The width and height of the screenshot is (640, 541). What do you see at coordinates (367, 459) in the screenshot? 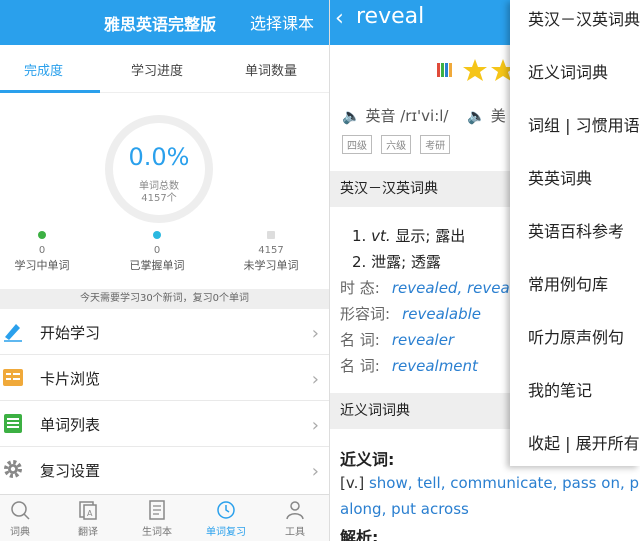
I see `synonyms-heading: 近义词:` at bounding box center [367, 459].